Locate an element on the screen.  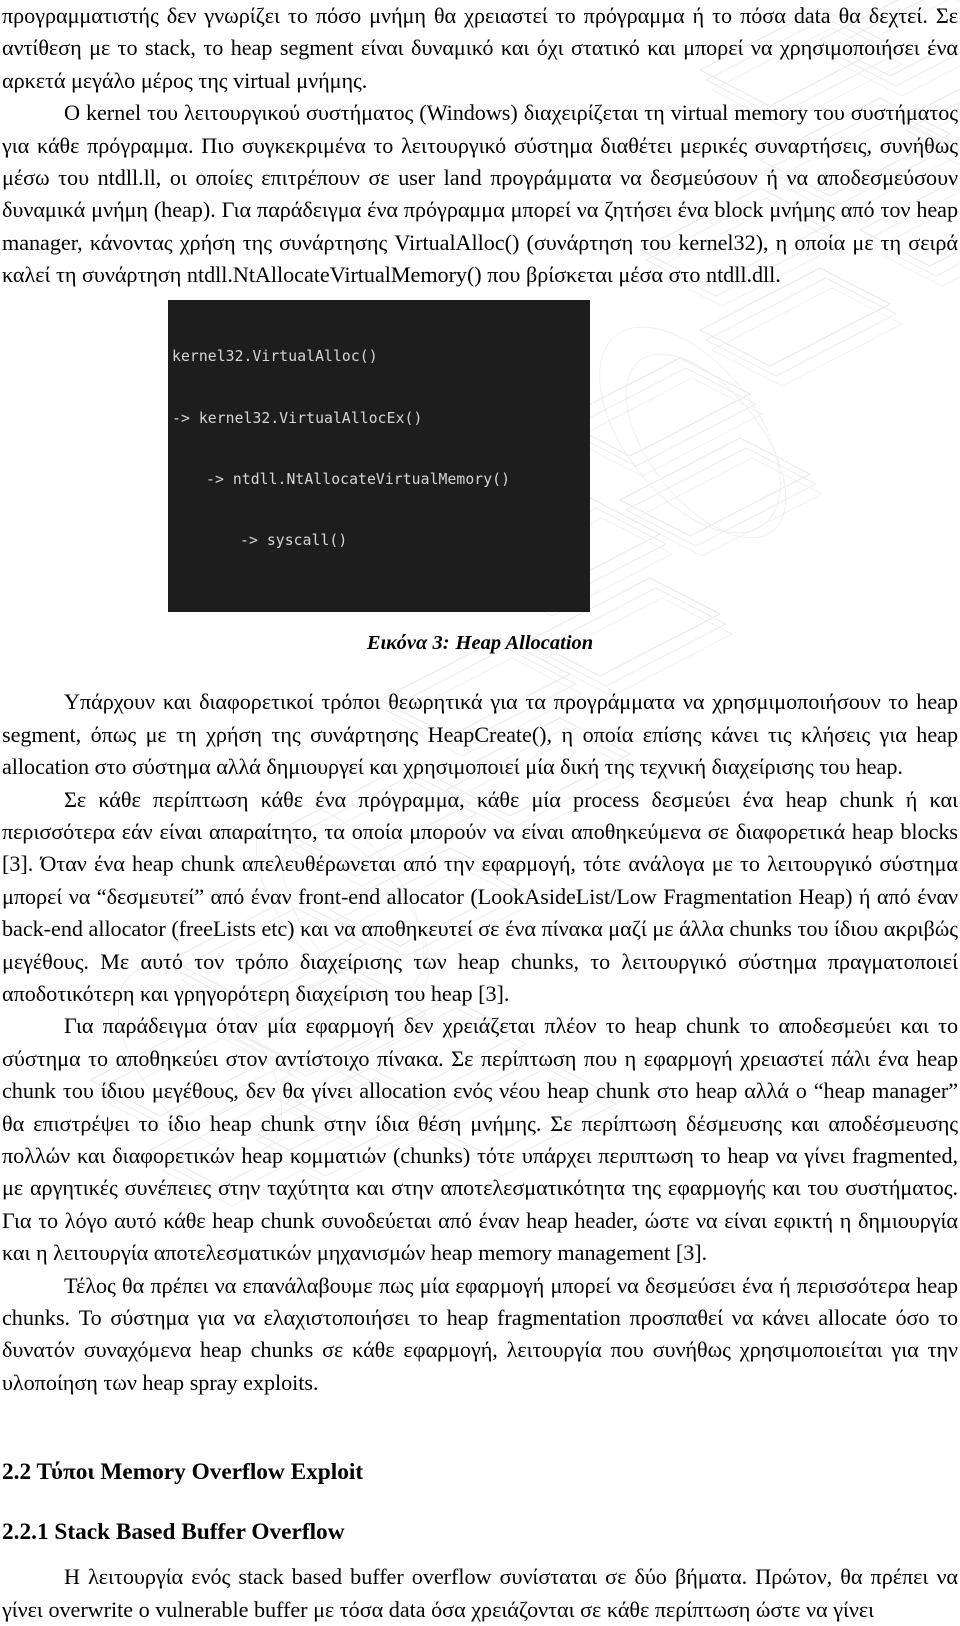
spacer-after-caption is located at coordinates (480, 671).